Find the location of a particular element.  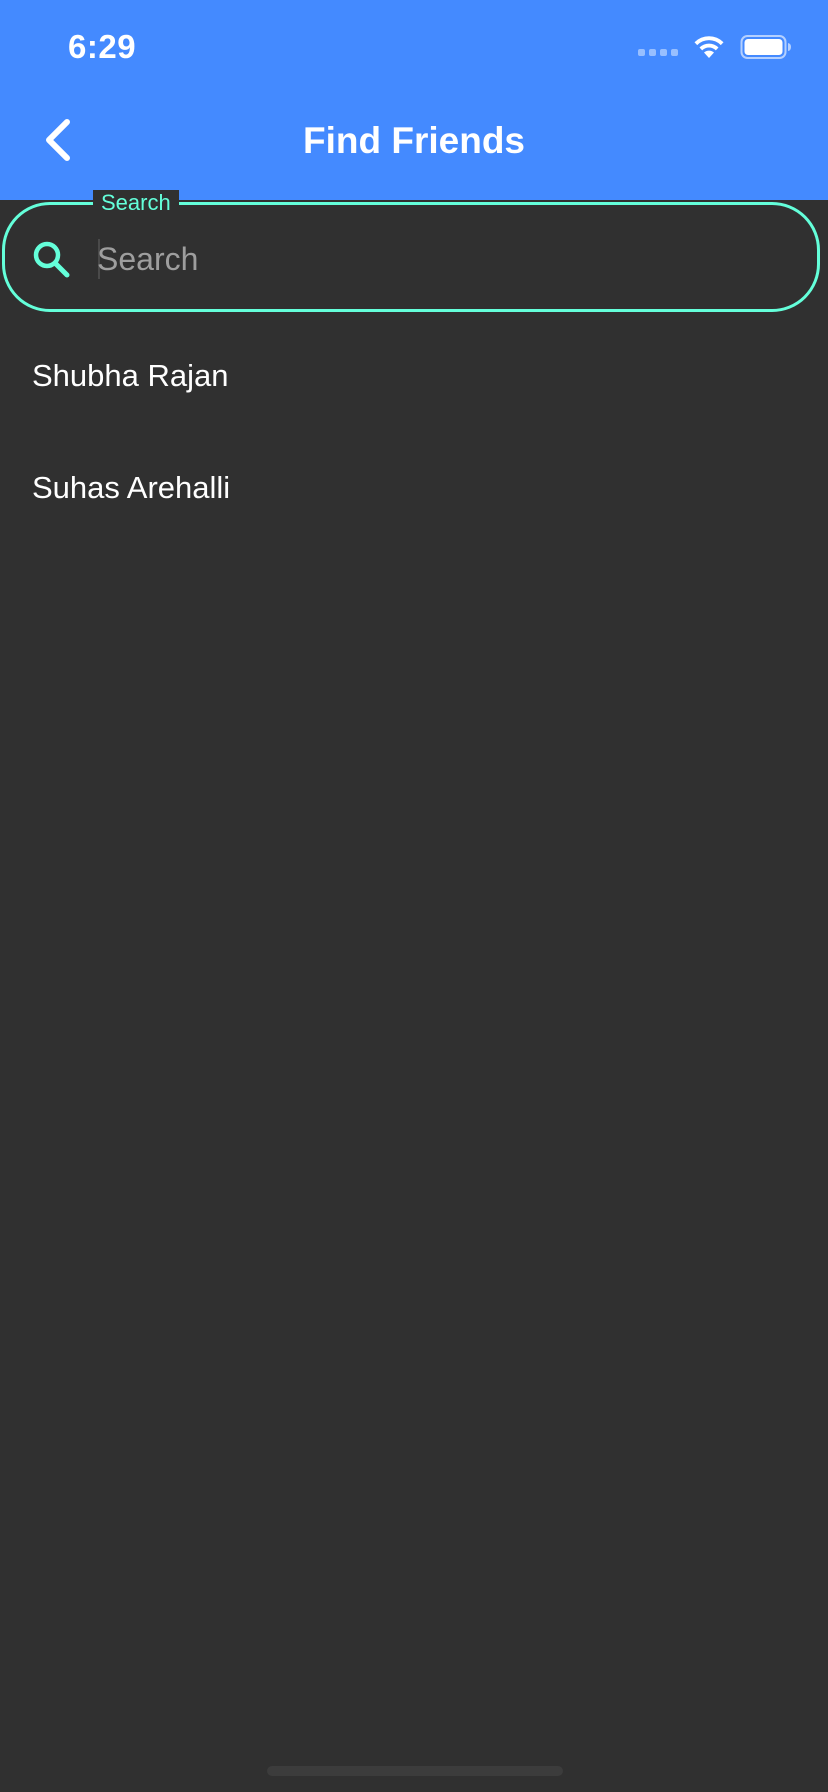

page-title: Find Friends is located at coordinates (414, 140).